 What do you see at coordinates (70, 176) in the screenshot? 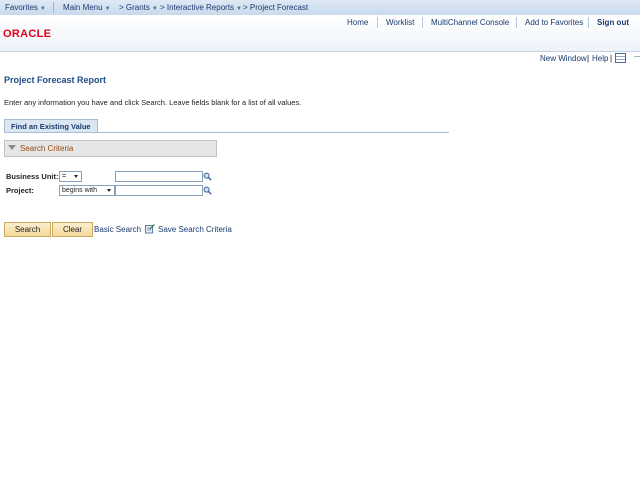
I see `business-unit-operator-select: =` at bounding box center [70, 176].